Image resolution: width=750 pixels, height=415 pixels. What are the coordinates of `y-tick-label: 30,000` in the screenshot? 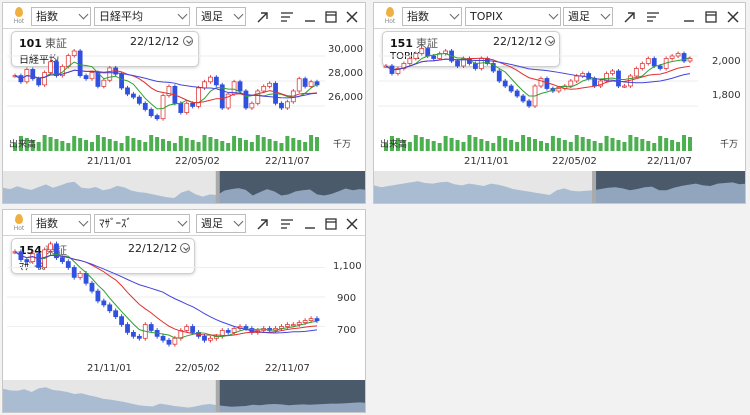 It's located at (345, 49).